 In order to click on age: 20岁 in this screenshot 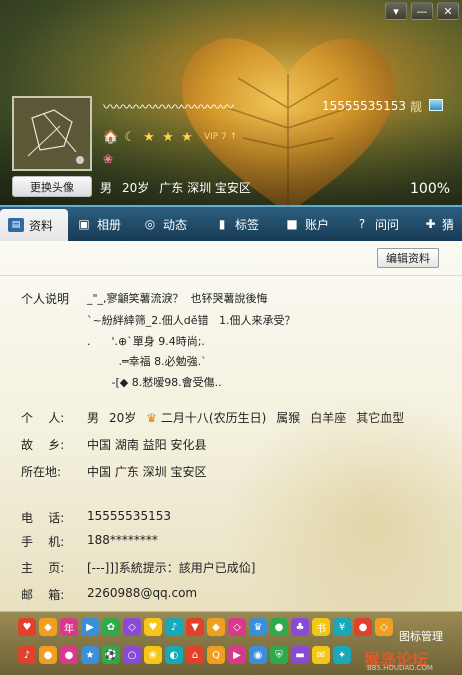, I will do `click(136, 188)`.